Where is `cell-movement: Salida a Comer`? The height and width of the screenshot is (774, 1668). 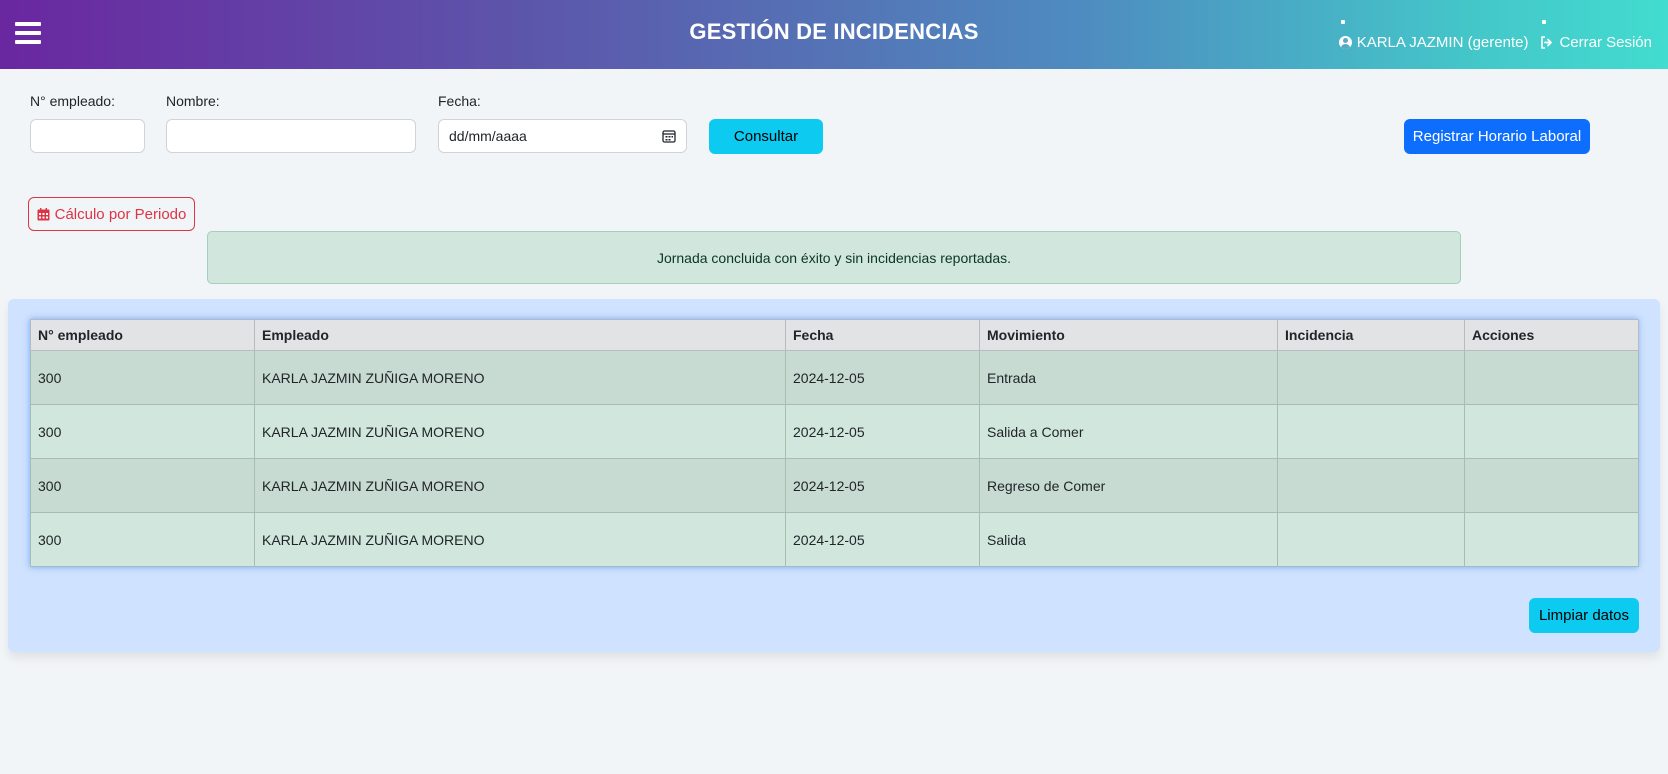 cell-movement: Salida a Comer is located at coordinates (1128, 431).